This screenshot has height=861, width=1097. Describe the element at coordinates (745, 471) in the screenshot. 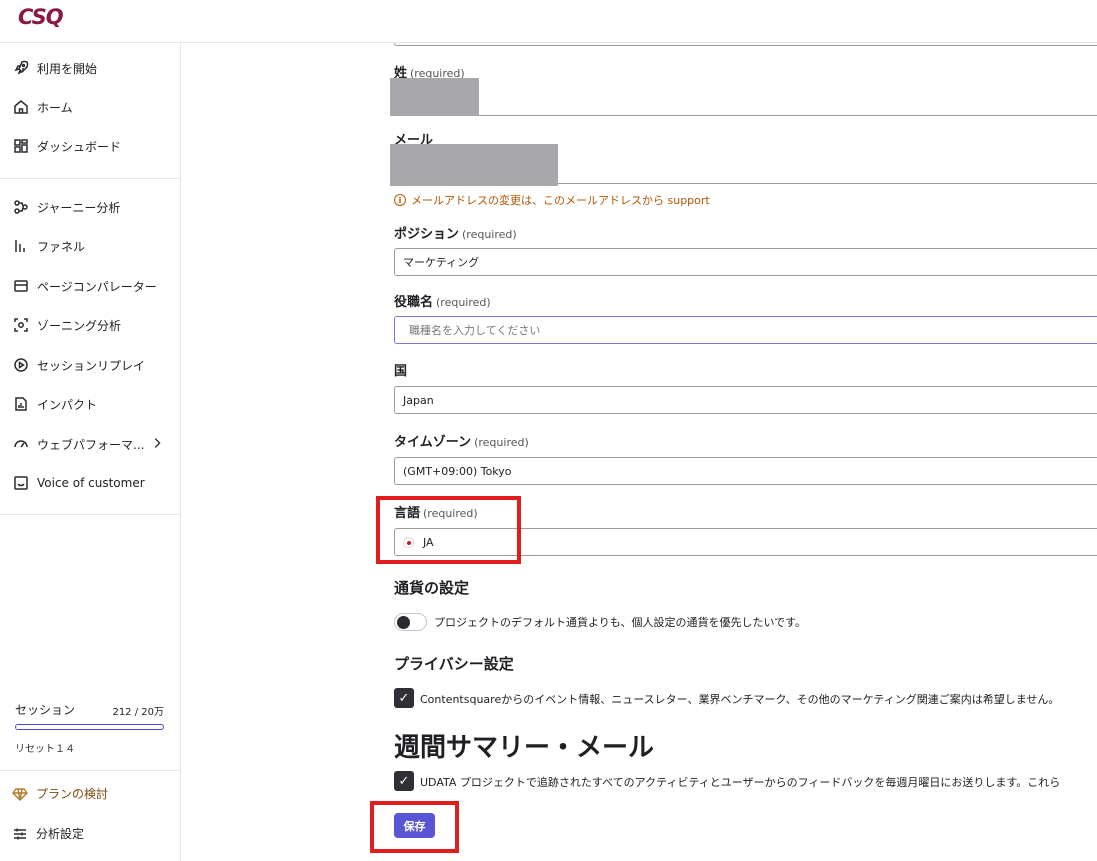

I see `timezone-select: (GMT+09:00) Tokyo` at that location.